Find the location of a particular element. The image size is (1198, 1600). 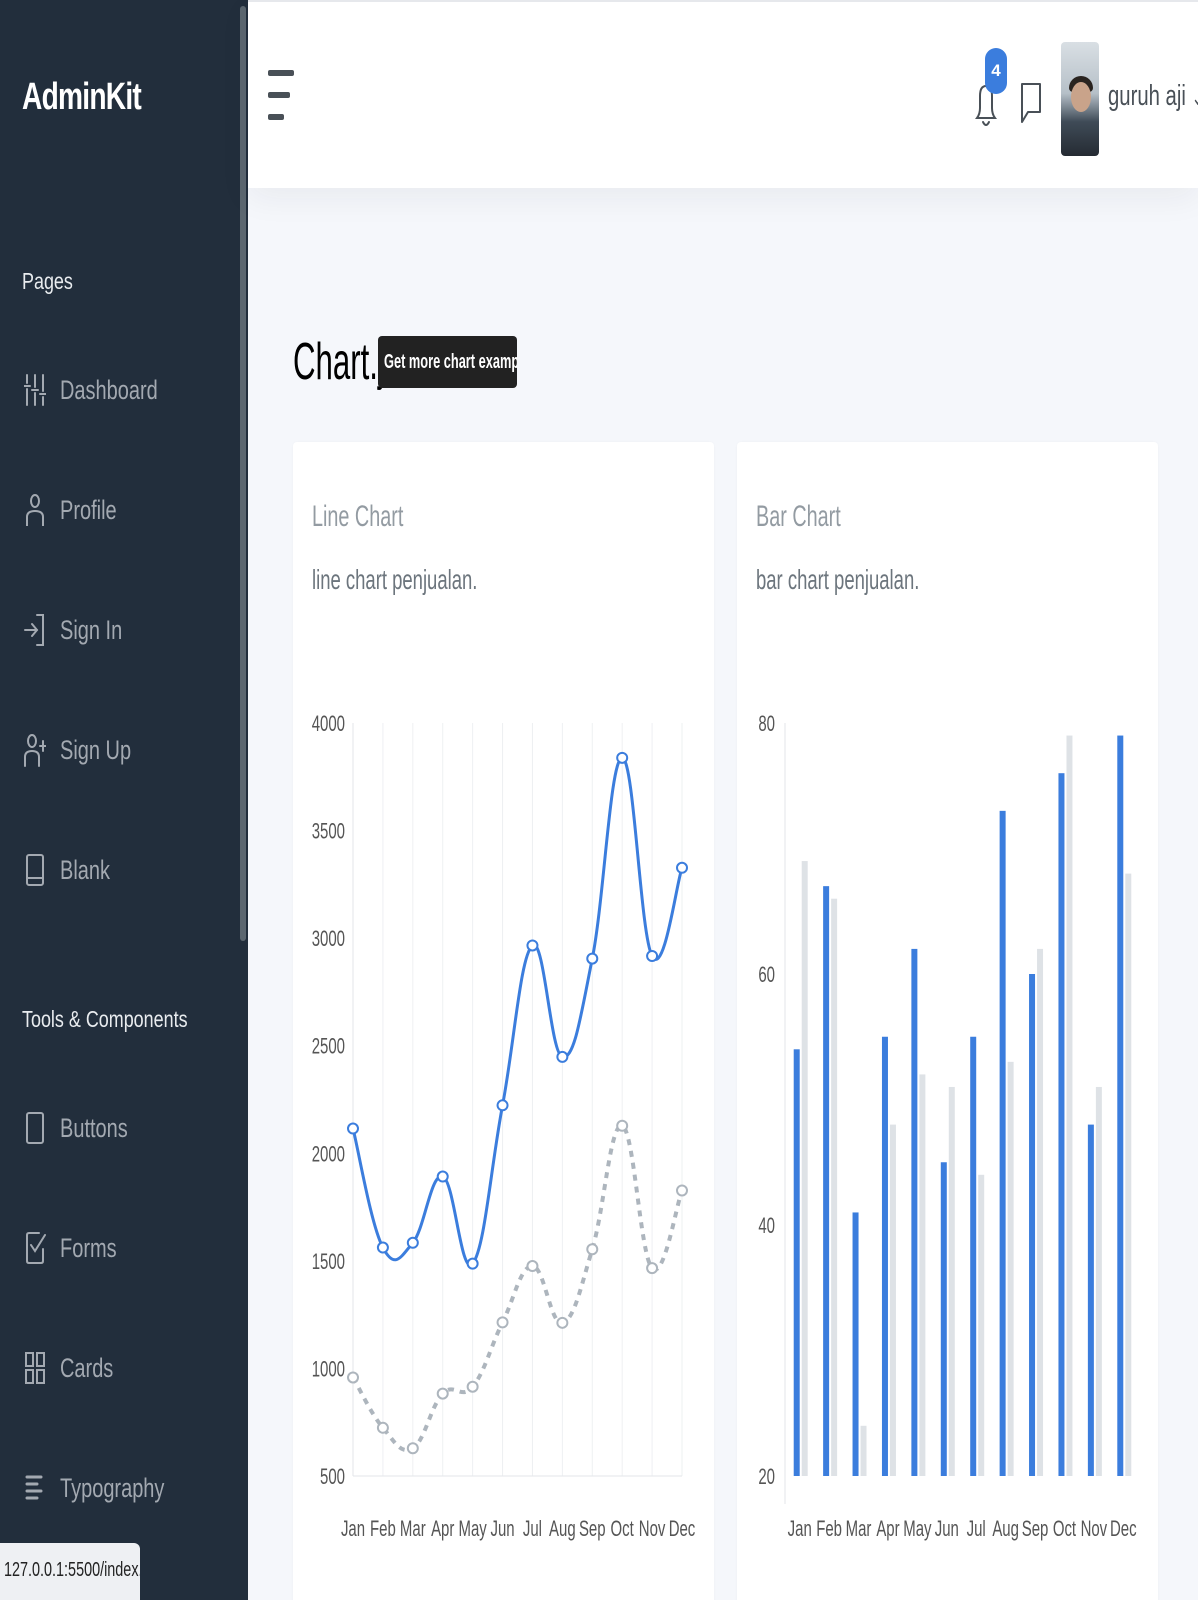

bar-chart-x-tick: Oct is located at coordinates (1065, 1528).